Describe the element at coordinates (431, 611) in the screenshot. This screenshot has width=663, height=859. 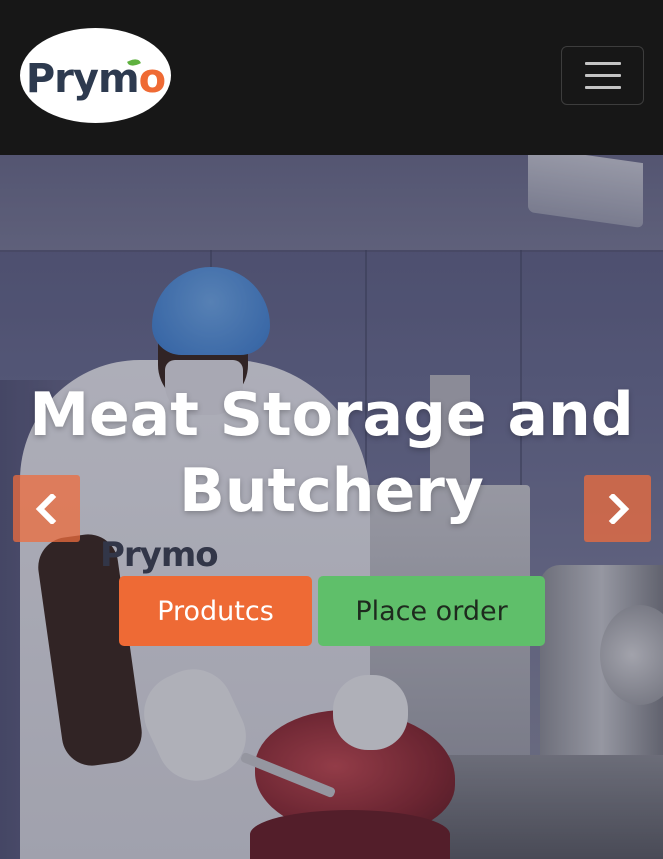
I see `place-order-button: Place order` at that location.